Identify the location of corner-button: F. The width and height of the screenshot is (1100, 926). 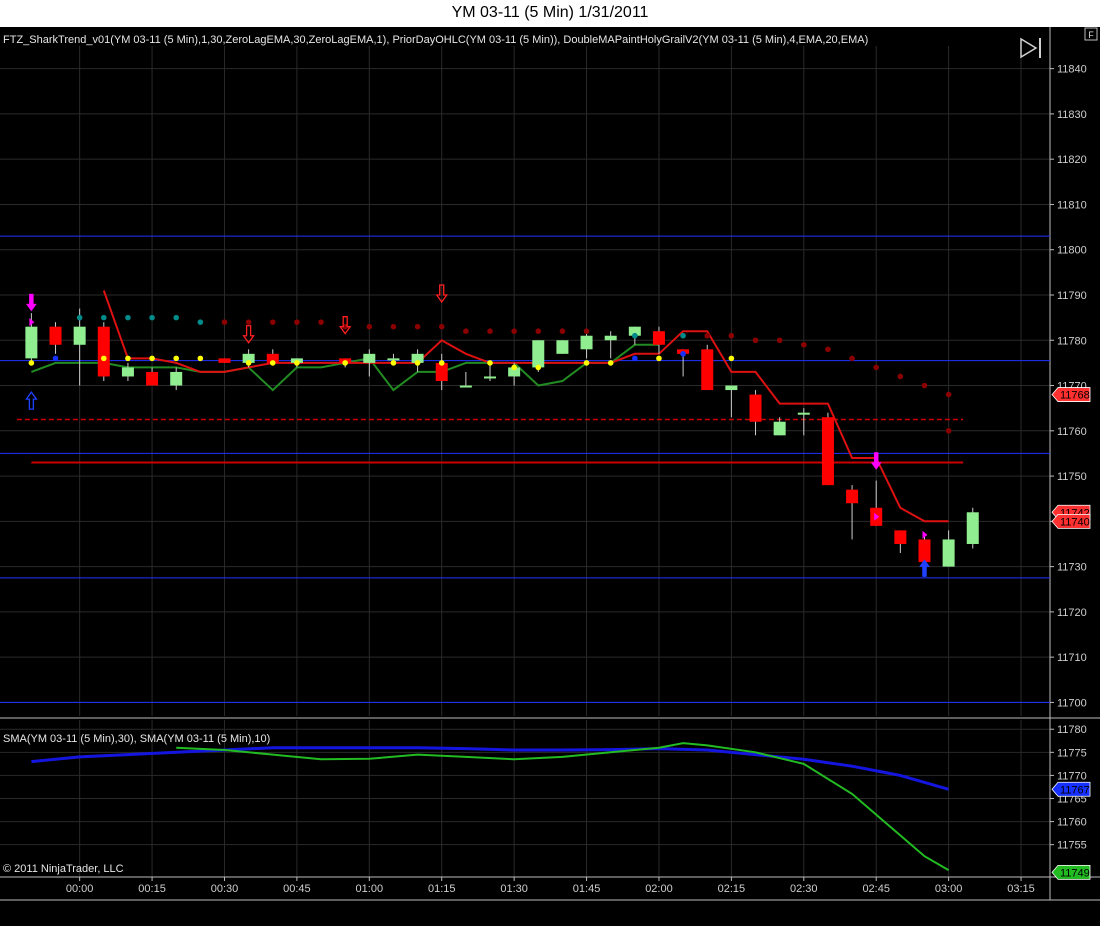
(1091, 34).